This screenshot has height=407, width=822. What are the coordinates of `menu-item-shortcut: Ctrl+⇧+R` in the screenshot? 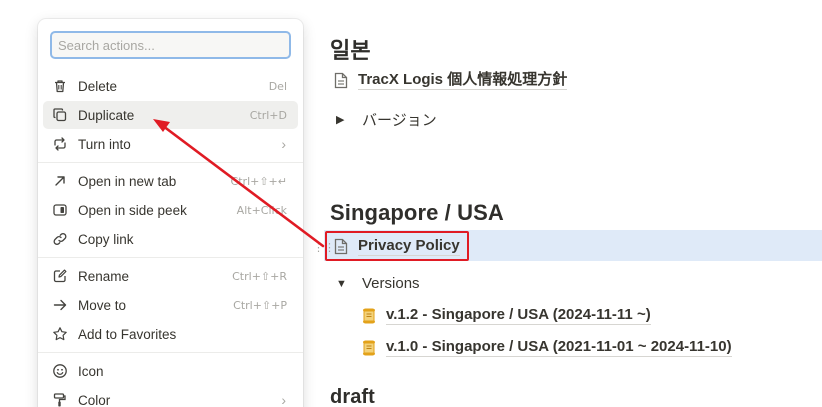 It's located at (259, 276).